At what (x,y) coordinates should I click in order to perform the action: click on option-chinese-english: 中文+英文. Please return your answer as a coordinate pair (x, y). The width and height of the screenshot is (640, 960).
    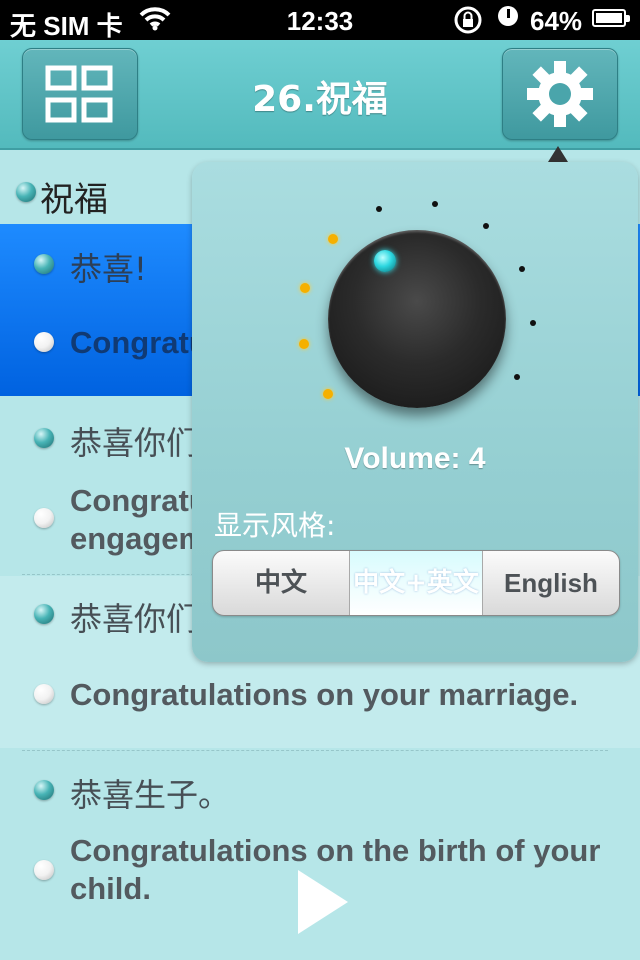
    Looking at the image, I should click on (416, 583).